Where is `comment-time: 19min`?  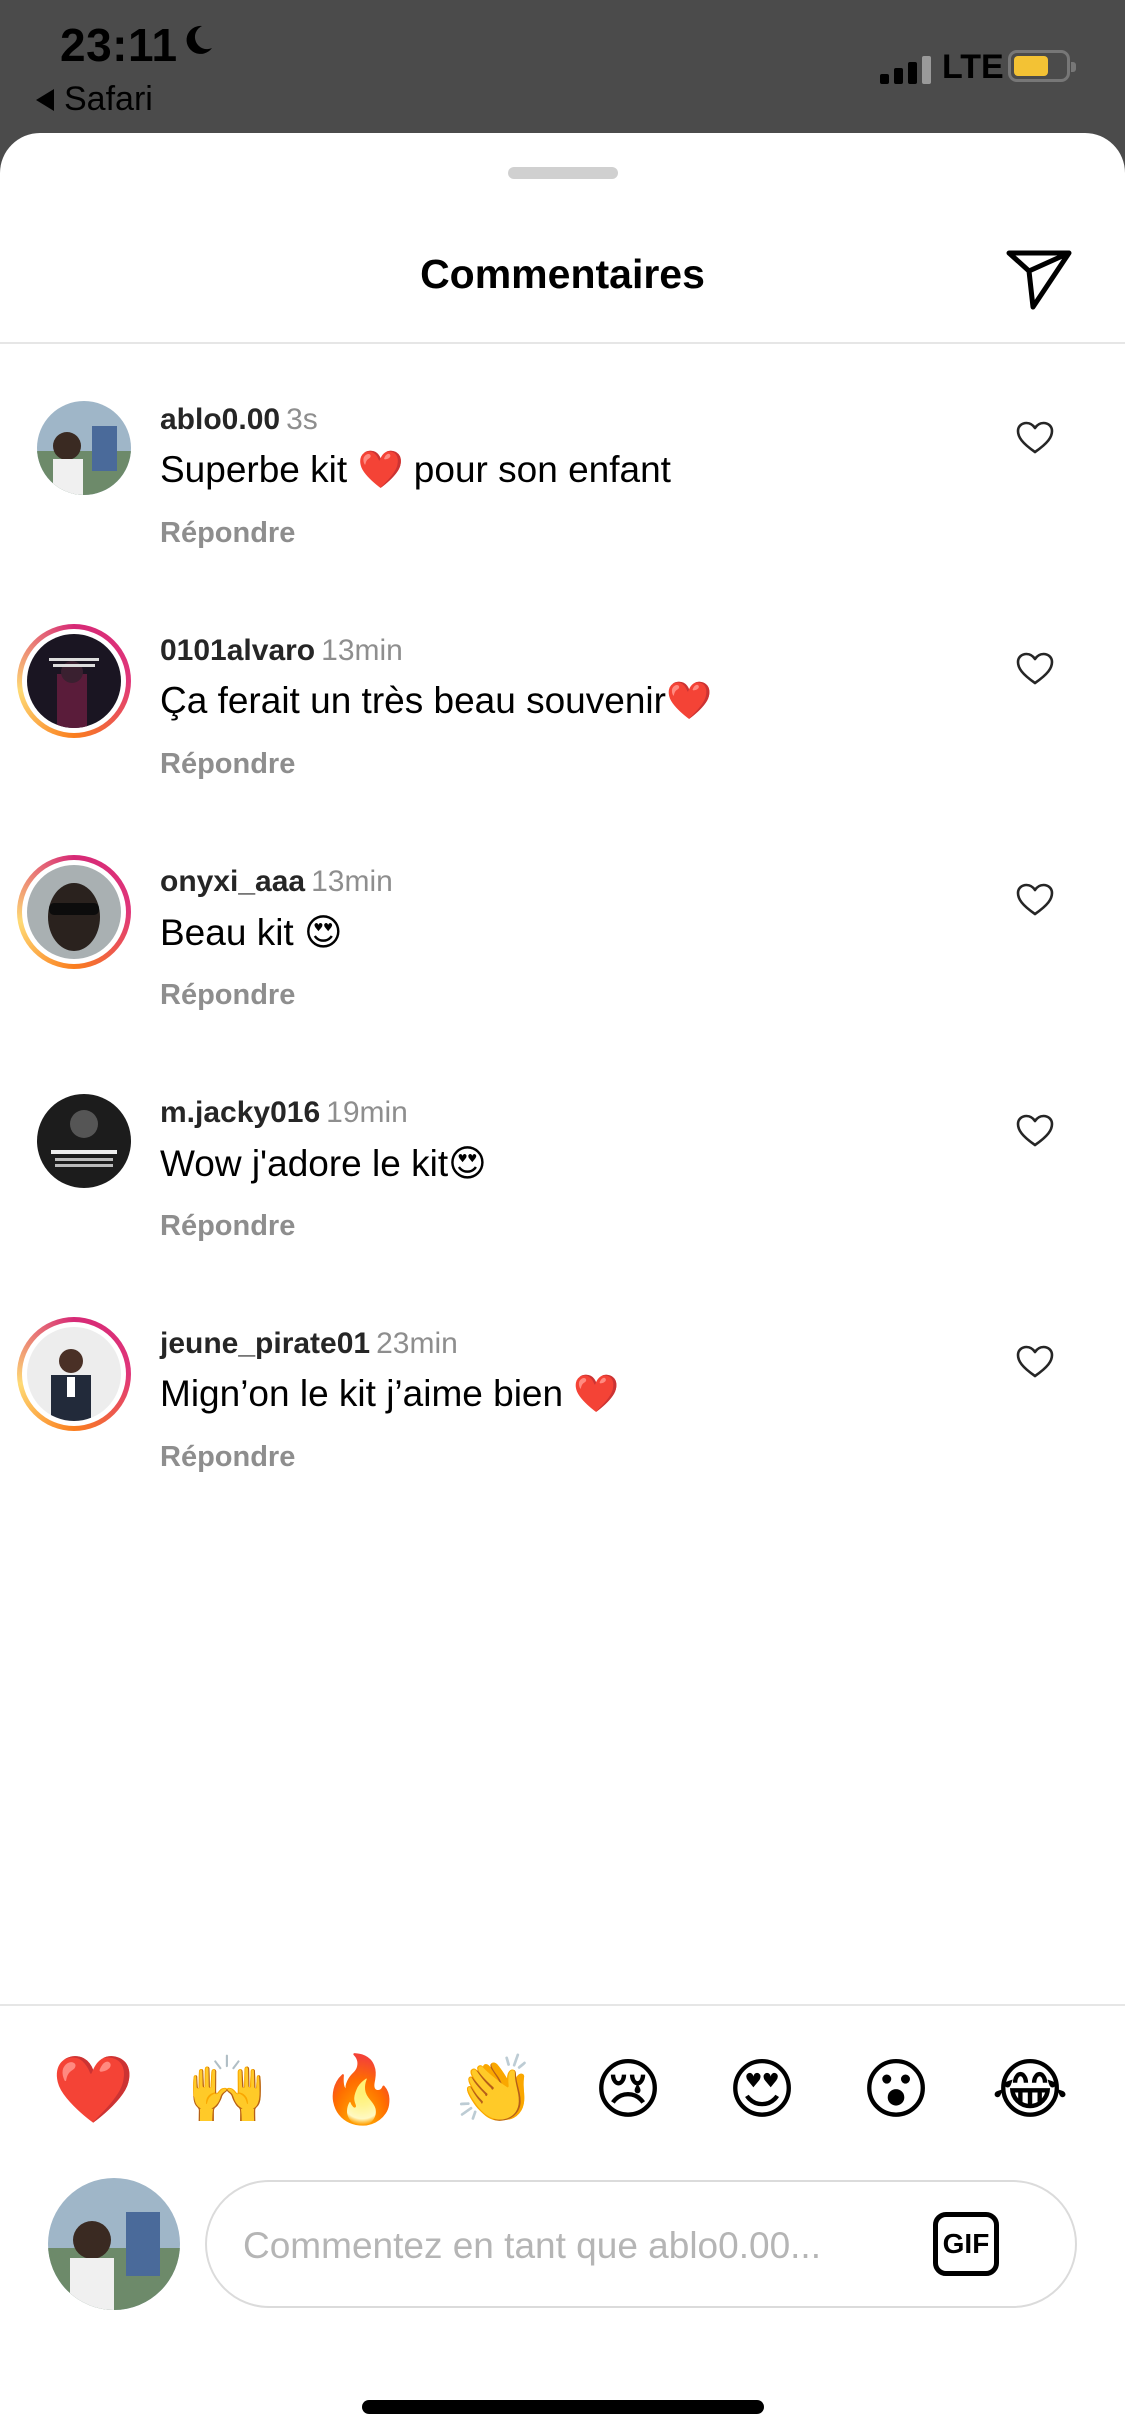
comment-time: 19min is located at coordinates (367, 1112).